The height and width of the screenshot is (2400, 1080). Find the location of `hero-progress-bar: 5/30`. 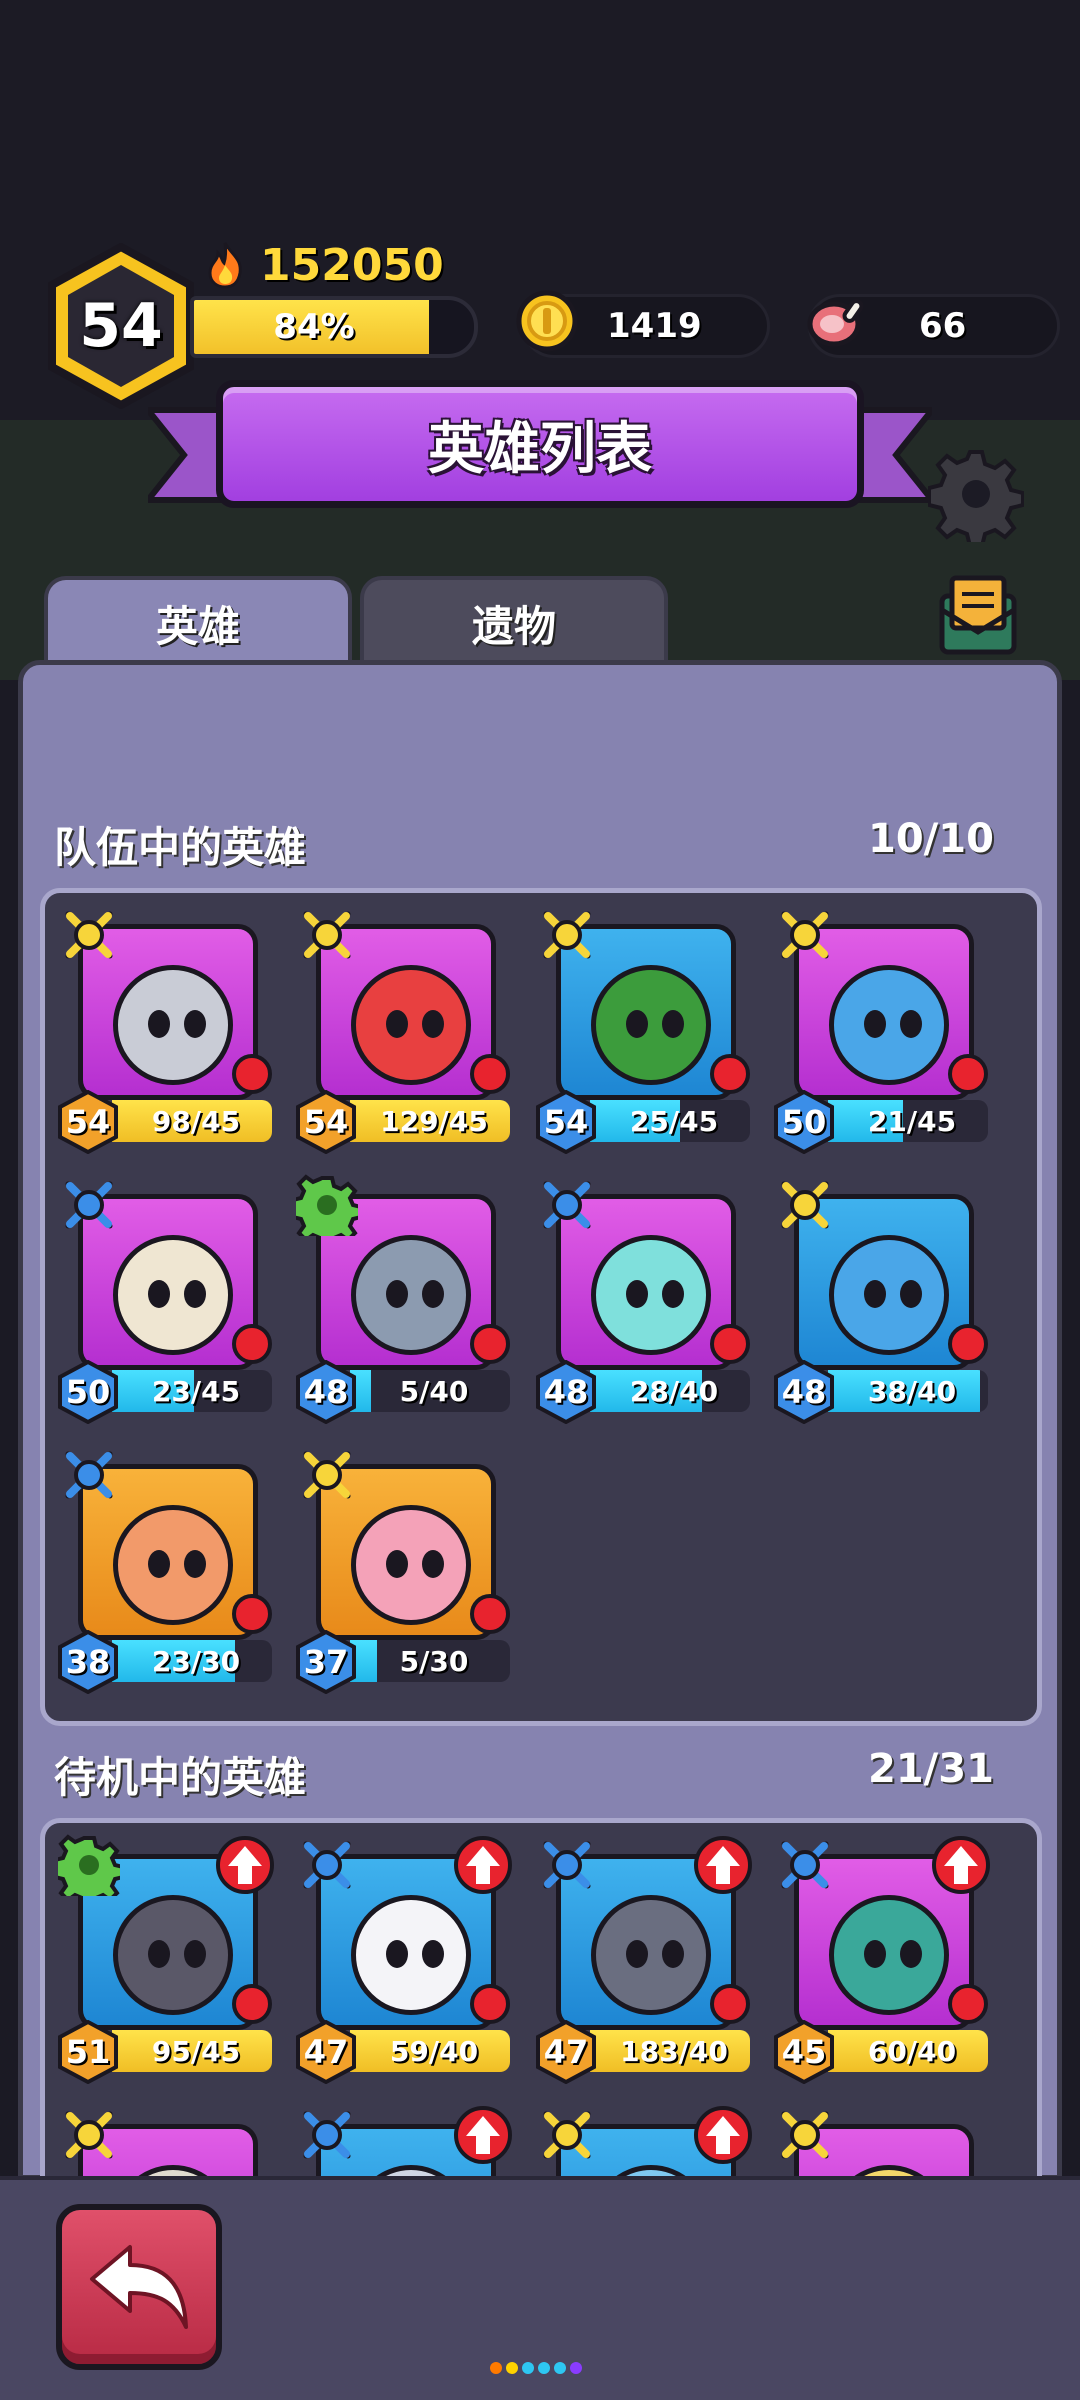

hero-progress-bar: 5/30 is located at coordinates (430, 1661).